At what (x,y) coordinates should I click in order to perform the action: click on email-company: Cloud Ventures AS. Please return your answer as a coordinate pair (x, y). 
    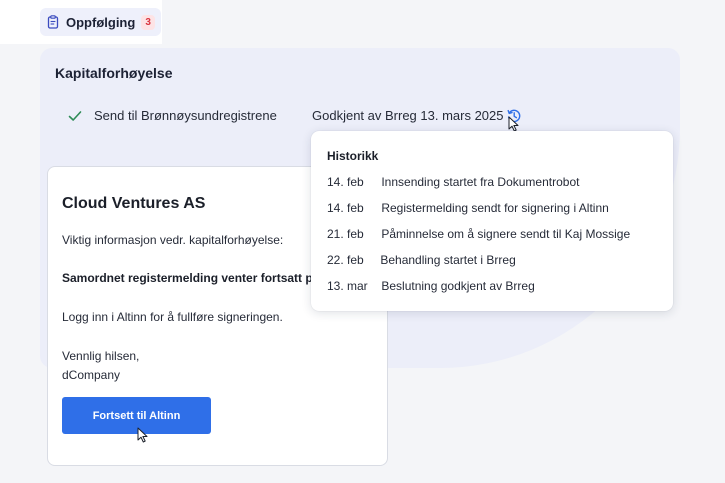
    Looking at the image, I should click on (134, 203).